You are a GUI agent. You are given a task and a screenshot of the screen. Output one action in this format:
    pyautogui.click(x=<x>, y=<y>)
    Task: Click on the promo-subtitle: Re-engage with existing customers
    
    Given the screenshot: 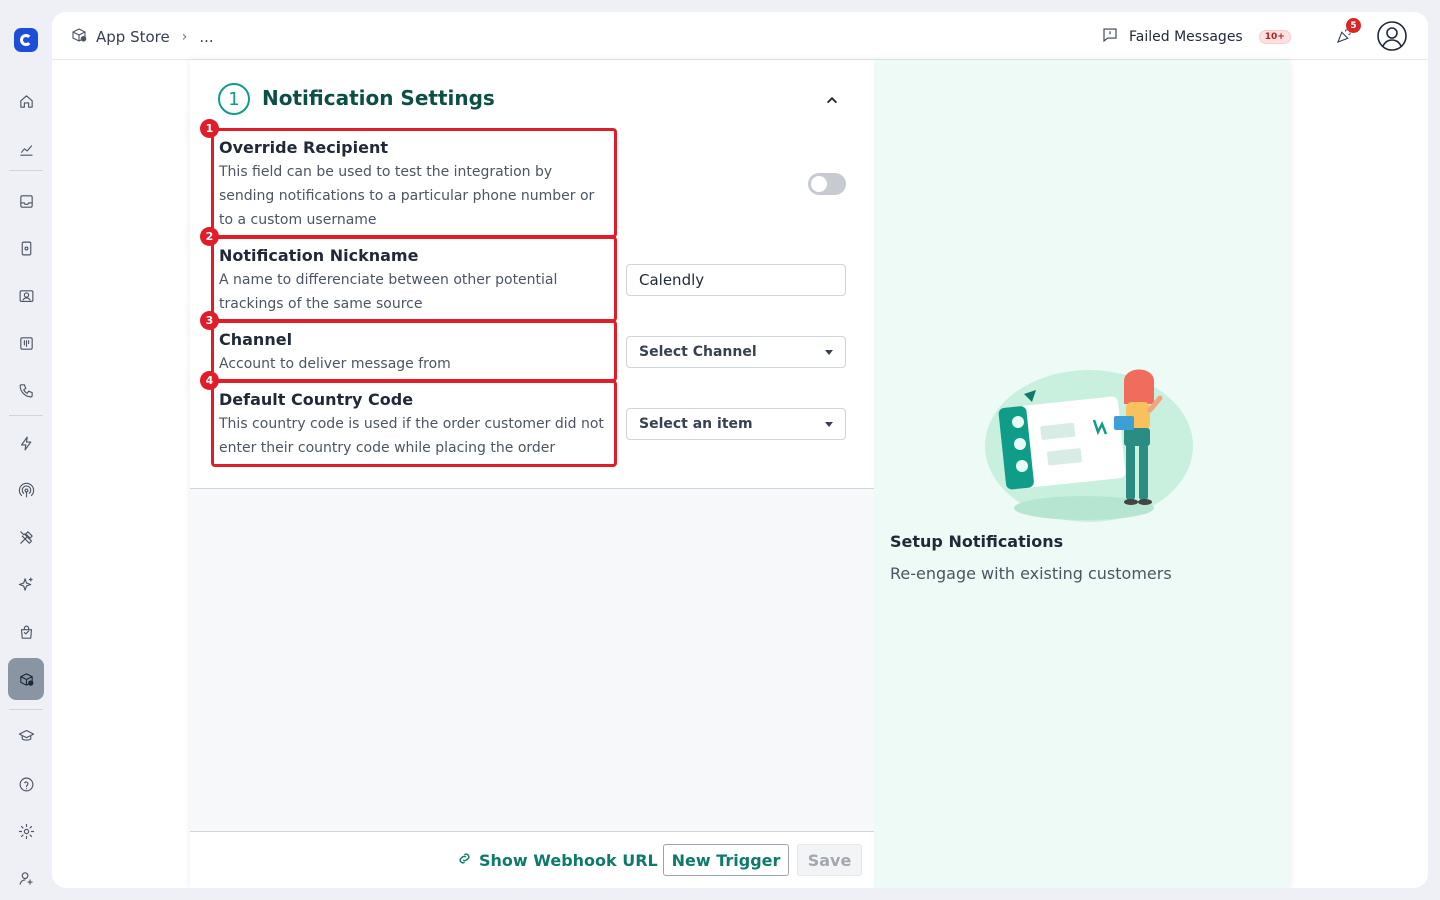 What is the action you would take?
    pyautogui.click(x=1031, y=573)
    